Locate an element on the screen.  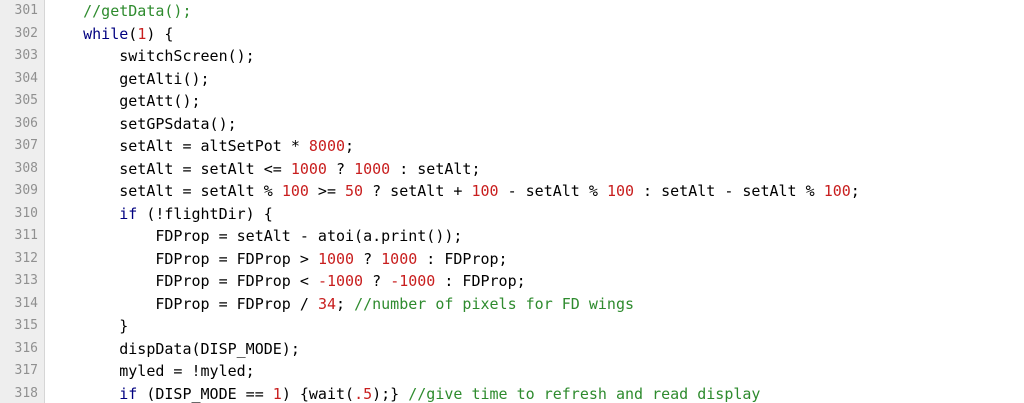
code-text: dispData(DISP_MODE); is located at coordinates (173, 349).